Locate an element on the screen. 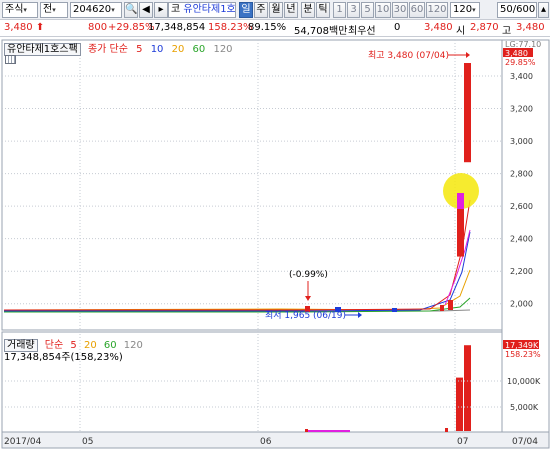 The height and width of the screenshot is (449, 550). vol-tick-10000k: 10,000K is located at coordinates (524, 381).